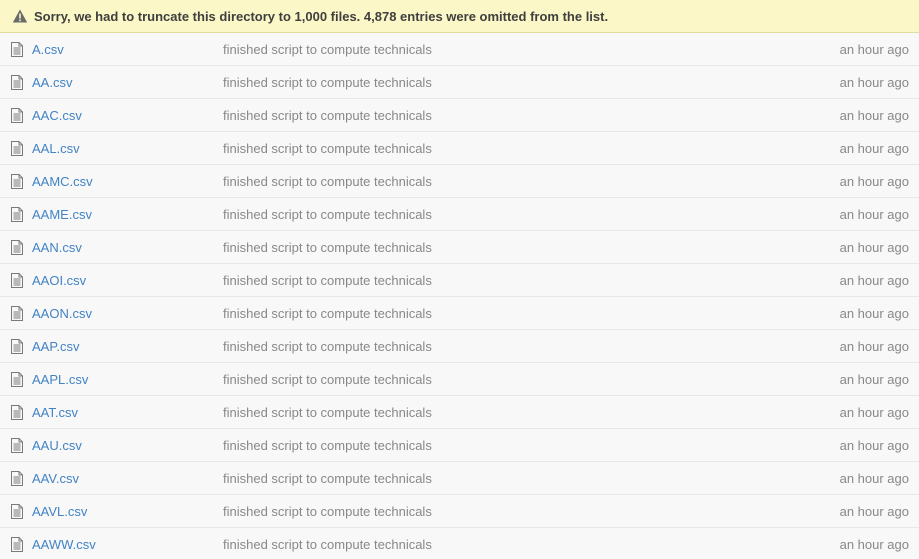 The image size is (919, 559). What do you see at coordinates (57, 445) in the screenshot?
I see `file-name-link: AAU.csv` at bounding box center [57, 445].